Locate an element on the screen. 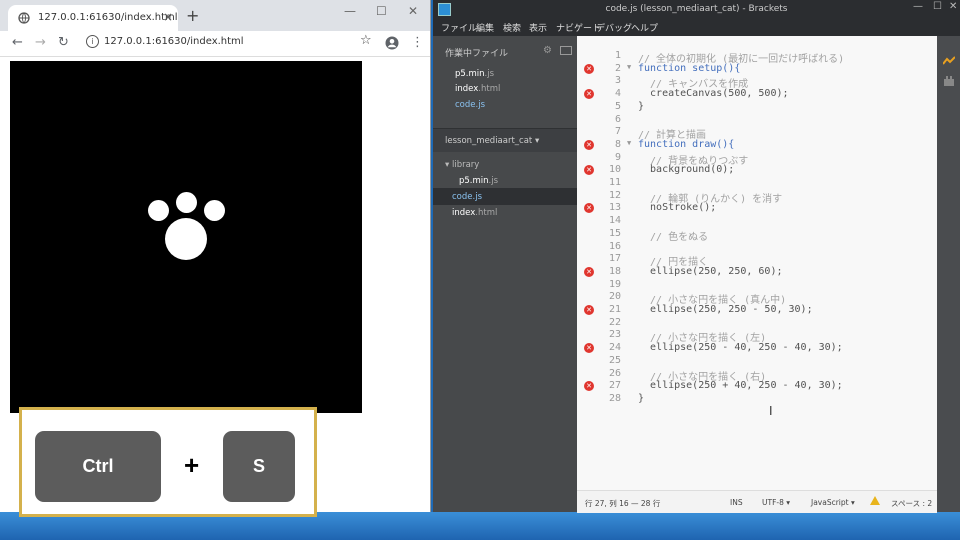 Image resolution: width=960 pixels, height=540 pixels. working-file-item-active: code.js is located at coordinates (470, 105).